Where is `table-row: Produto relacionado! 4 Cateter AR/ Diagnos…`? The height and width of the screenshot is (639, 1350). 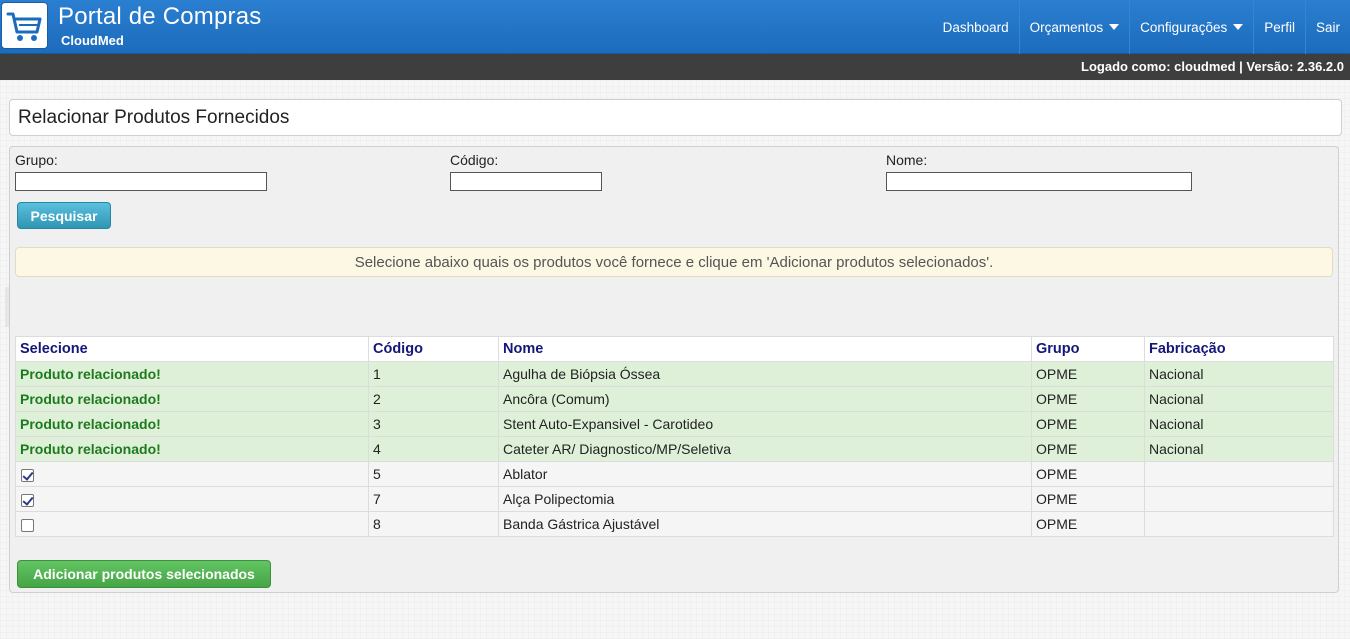 table-row: Produto relacionado! 4 Cateter AR/ Diagnos… is located at coordinates (674, 449).